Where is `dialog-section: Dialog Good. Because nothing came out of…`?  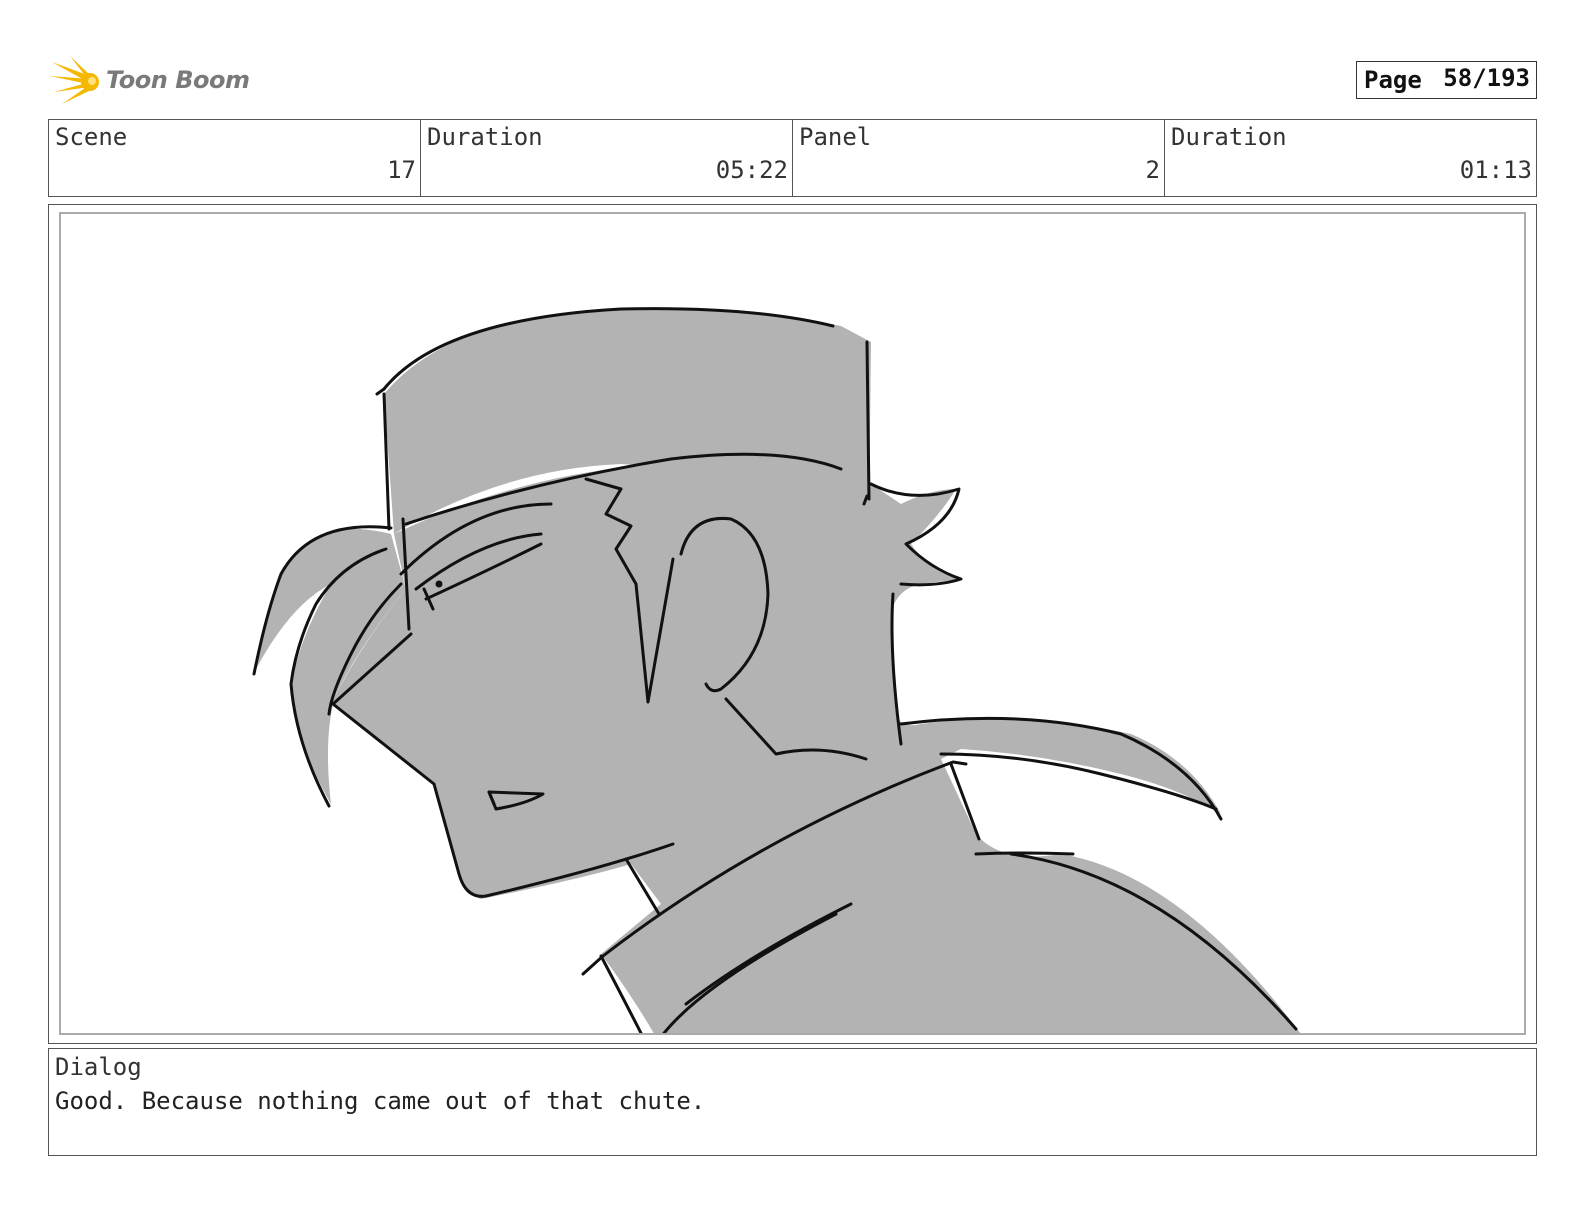
dialog-section: Dialog Good. Because nothing came out of… is located at coordinates (792, 1102).